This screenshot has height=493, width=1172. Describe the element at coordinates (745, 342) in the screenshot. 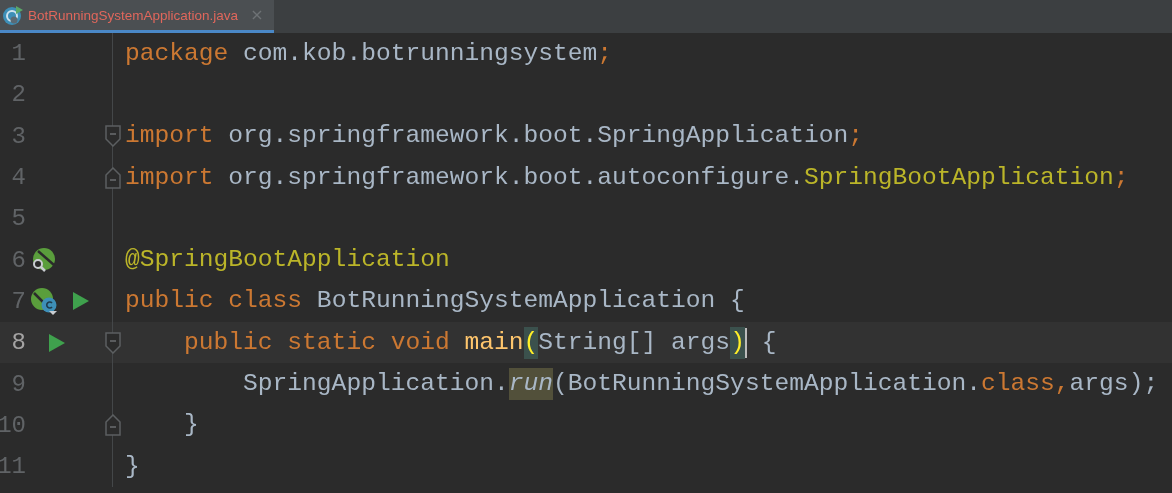

I see `text-cursor` at that location.